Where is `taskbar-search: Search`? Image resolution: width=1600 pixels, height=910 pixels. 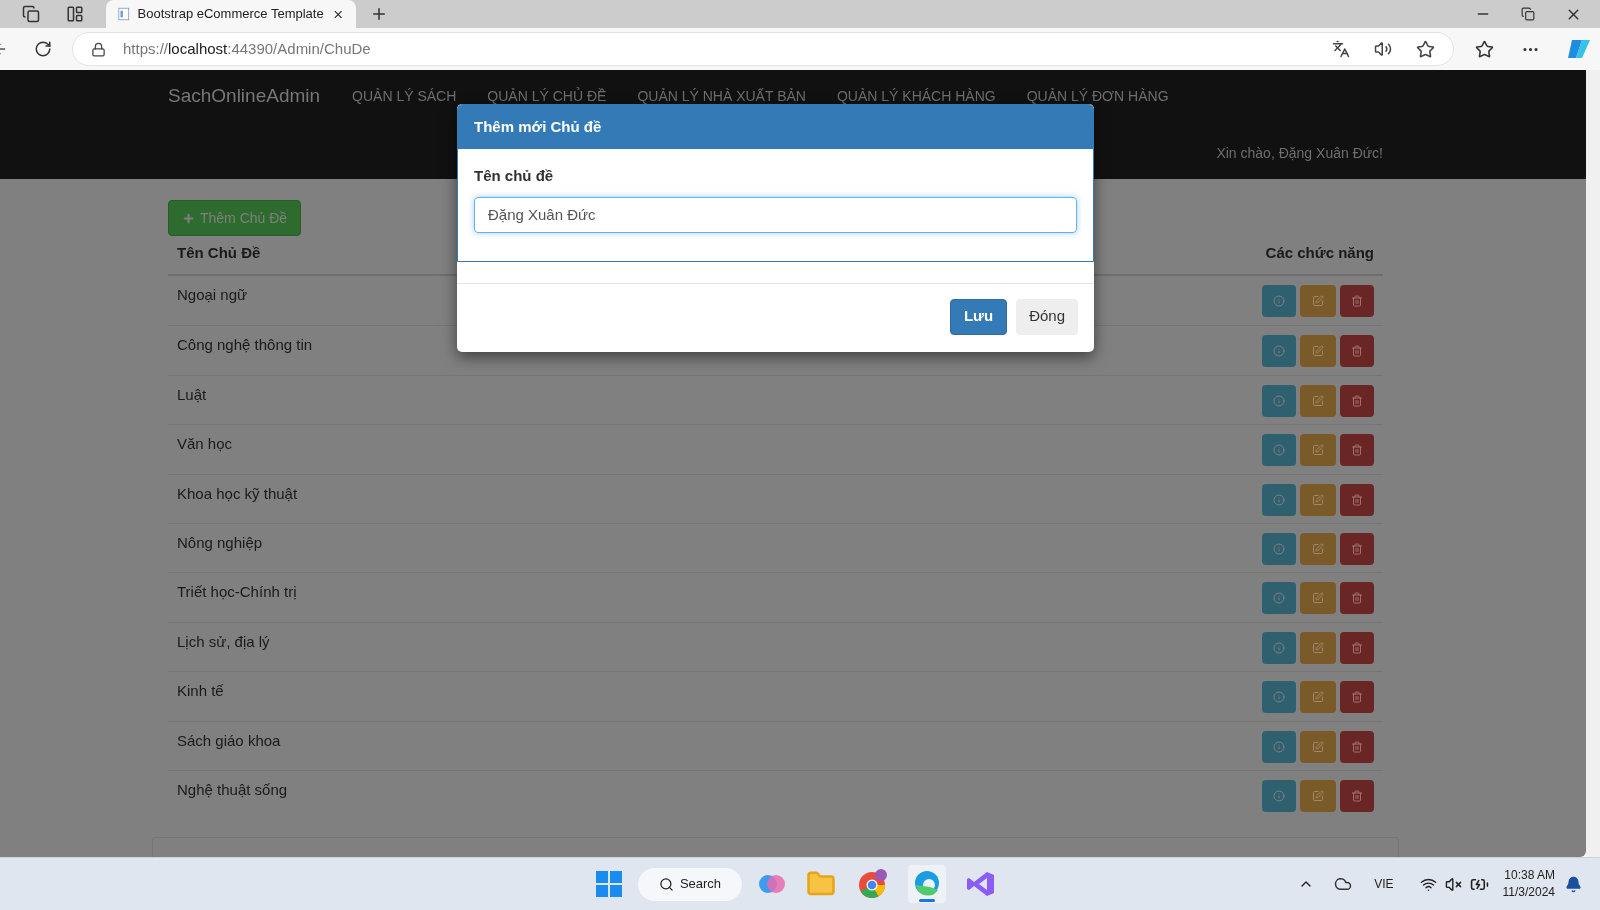
taskbar-search: Search is located at coordinates (690, 884).